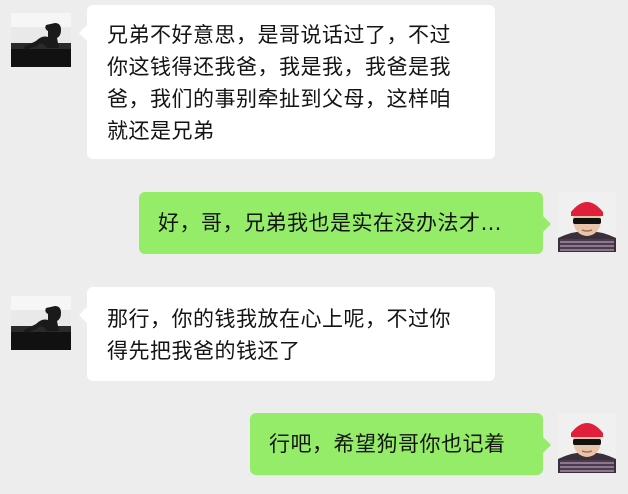 The width and height of the screenshot is (628, 494). I want to click on message-bubble-sent: 行吧，希望狗哥你也记着, so click(400, 444).